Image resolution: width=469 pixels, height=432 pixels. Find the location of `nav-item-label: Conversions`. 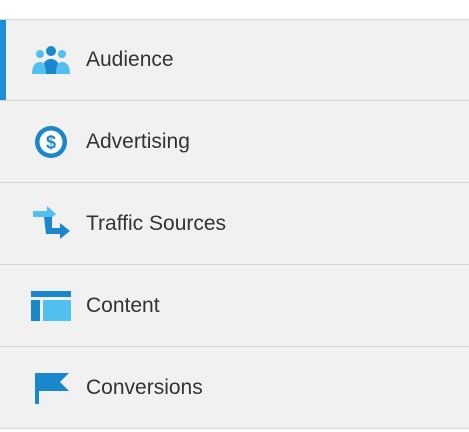

nav-item-label: Conversions is located at coordinates (144, 387).